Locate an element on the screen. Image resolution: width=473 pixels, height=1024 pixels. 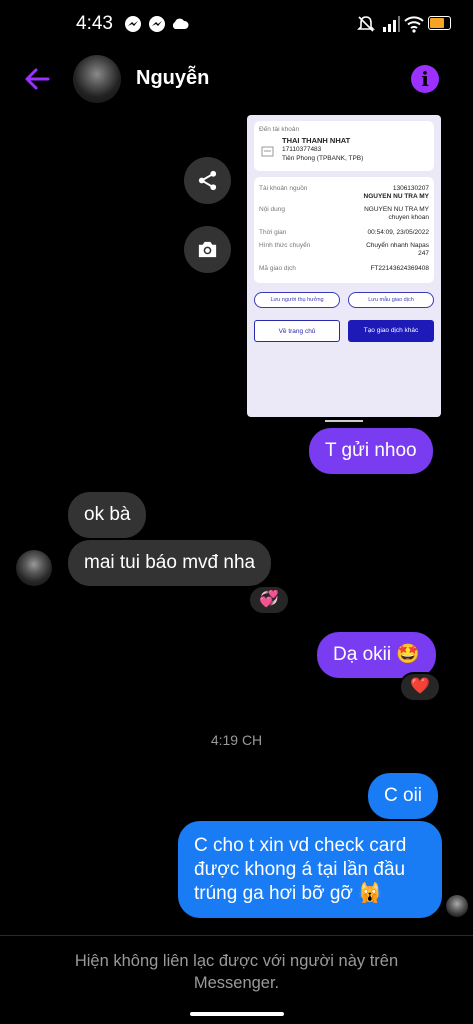
reaction-emoji: 💞 is located at coordinates (269, 599).